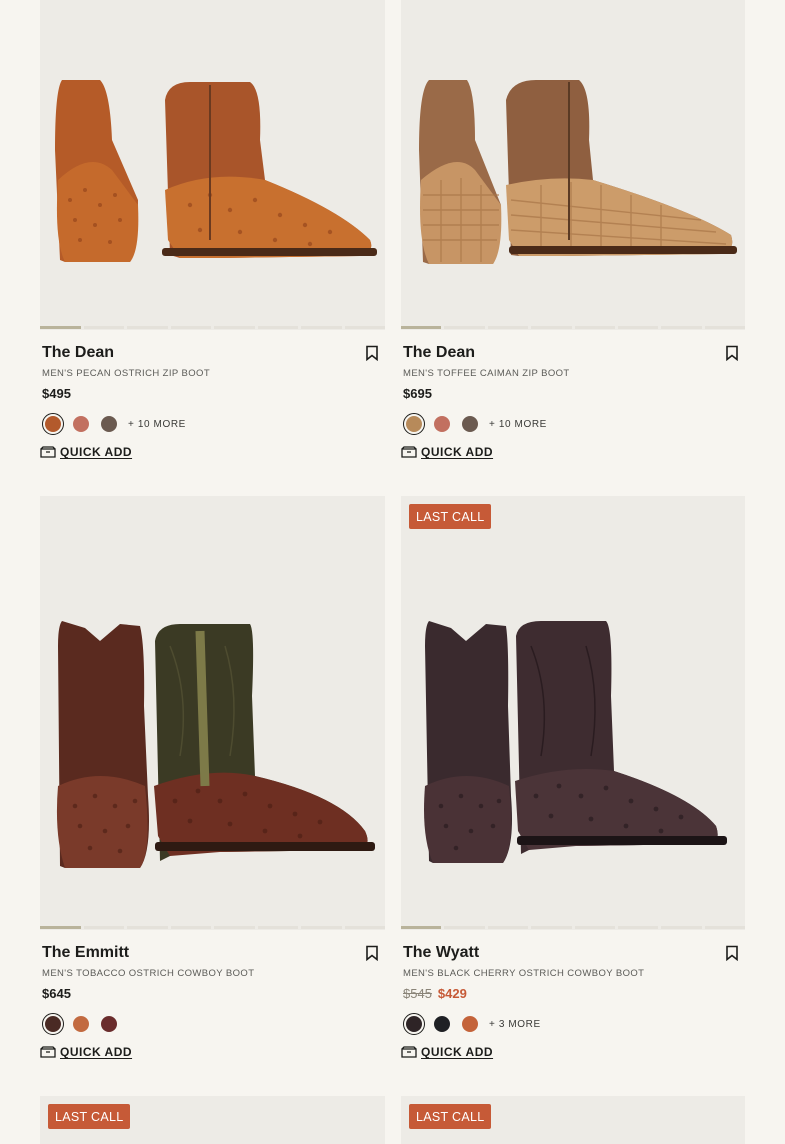  What do you see at coordinates (212, 1024) in the screenshot?
I see `color-swatches` at bounding box center [212, 1024].